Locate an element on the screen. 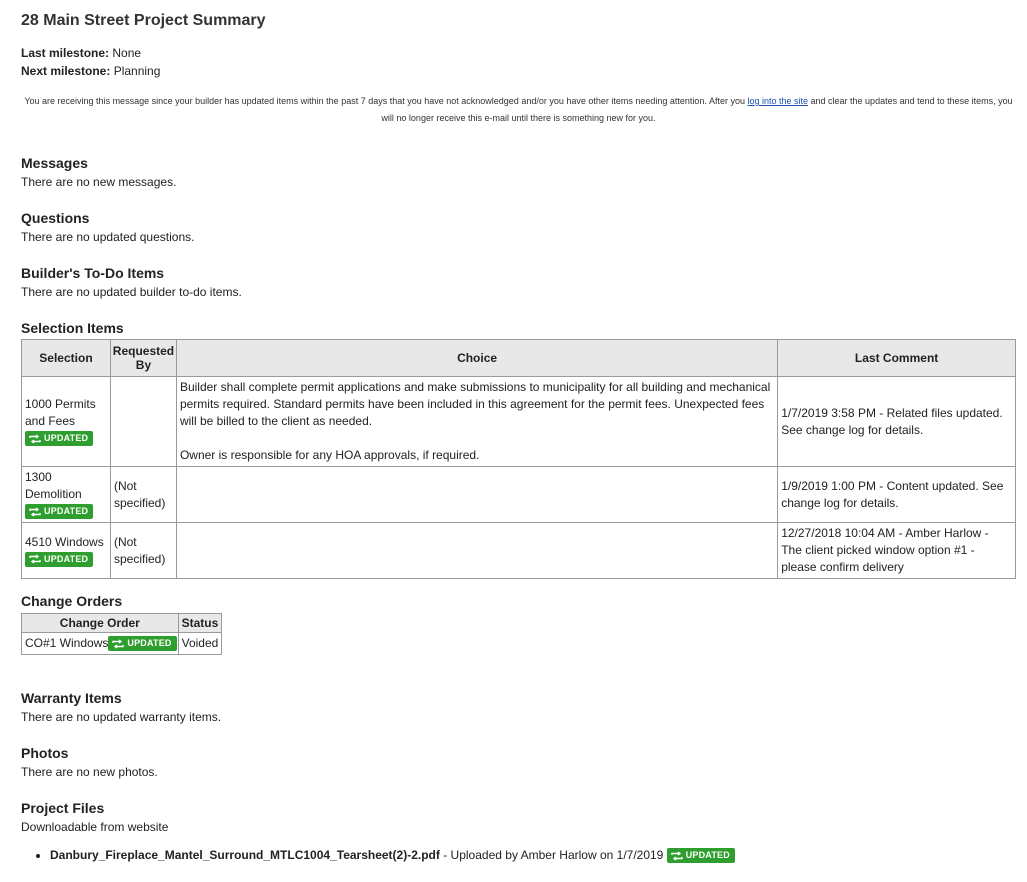 Image resolution: width=1027 pixels, height=882 pixels. project-files-heading: Project Files is located at coordinates (63, 808).